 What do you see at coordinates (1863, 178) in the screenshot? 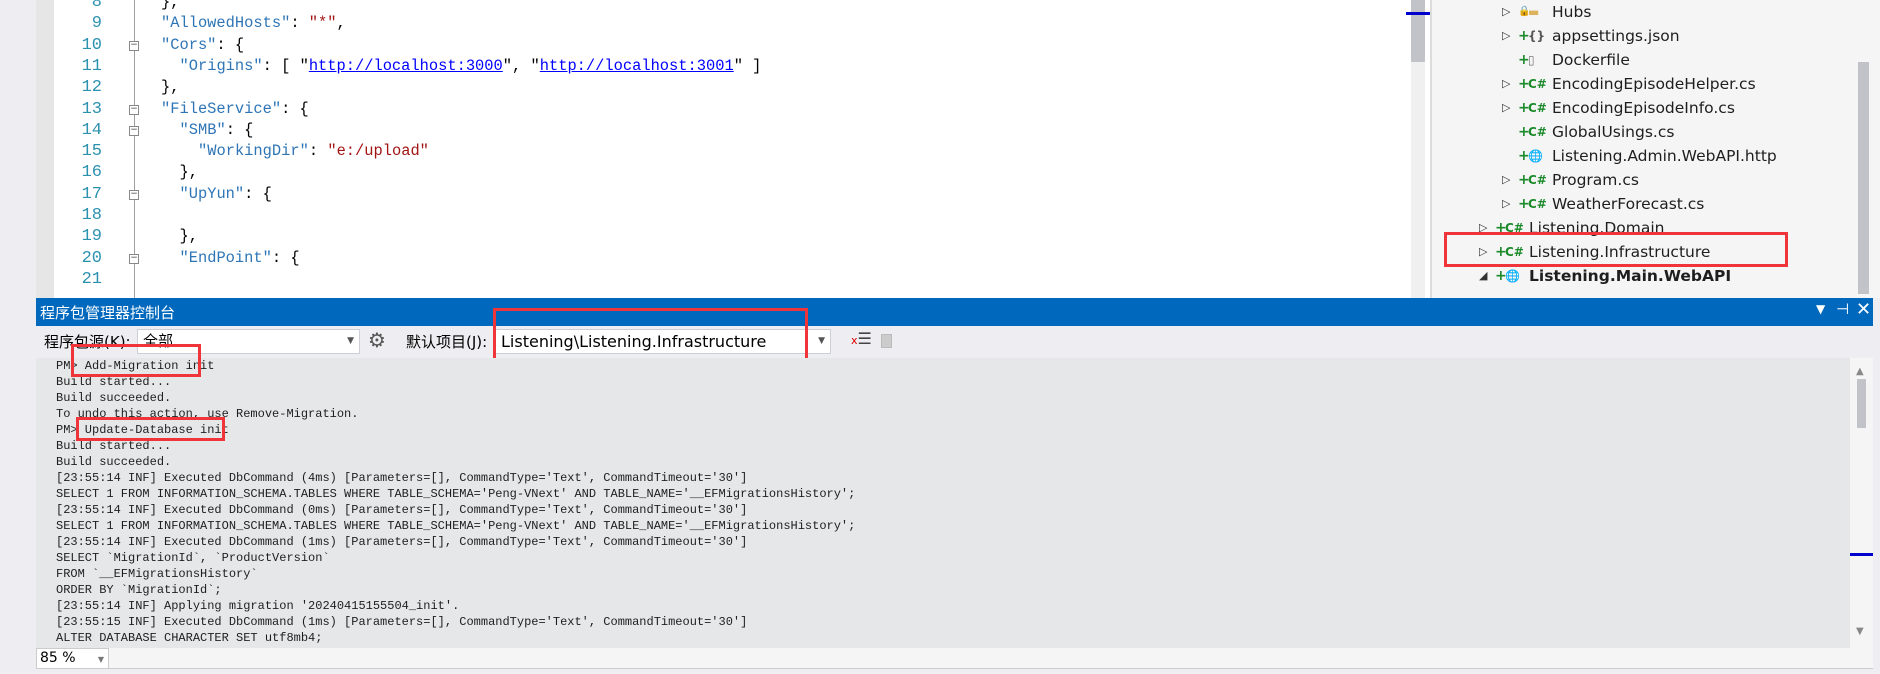
I see `solution-explorer-scrollbar` at bounding box center [1863, 178].